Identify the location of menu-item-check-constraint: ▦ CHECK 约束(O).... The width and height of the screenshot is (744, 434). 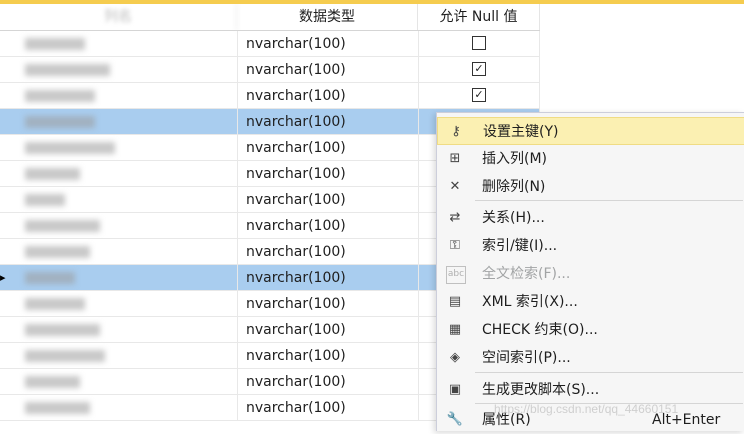
(590, 330).